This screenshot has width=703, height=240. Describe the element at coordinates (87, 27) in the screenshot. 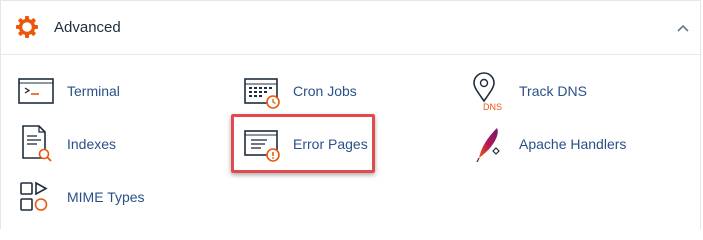

I see `section-title: Advanced` at that location.